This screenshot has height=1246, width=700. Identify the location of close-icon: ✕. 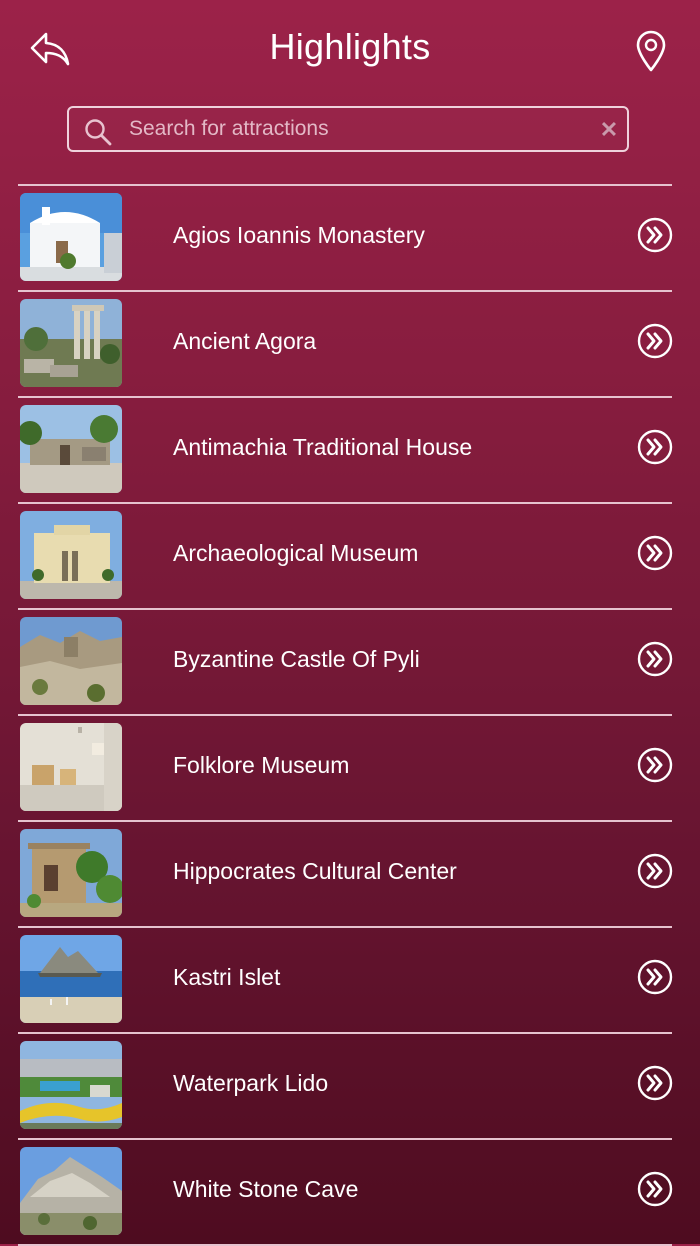
(609, 130).